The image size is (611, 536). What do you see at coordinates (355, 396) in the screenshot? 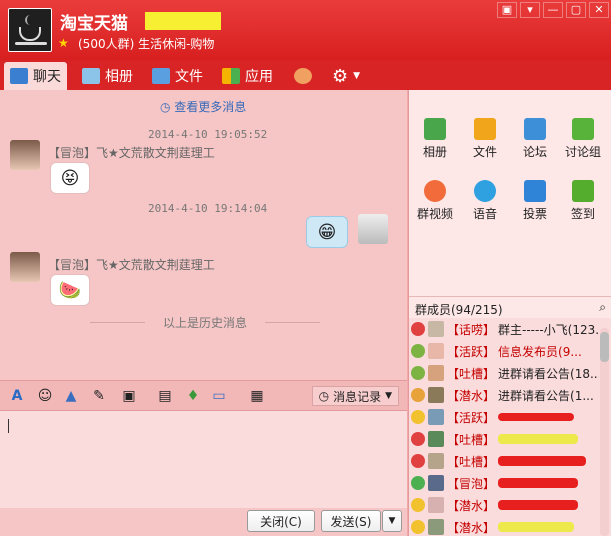
I see `message-history-button: ◷ 消息记录 ▼` at bounding box center [355, 396].